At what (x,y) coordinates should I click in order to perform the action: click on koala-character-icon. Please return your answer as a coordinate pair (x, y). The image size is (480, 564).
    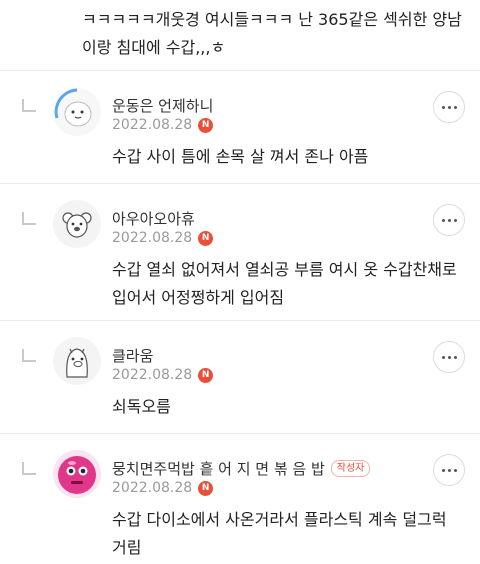
    Looking at the image, I should click on (77, 224).